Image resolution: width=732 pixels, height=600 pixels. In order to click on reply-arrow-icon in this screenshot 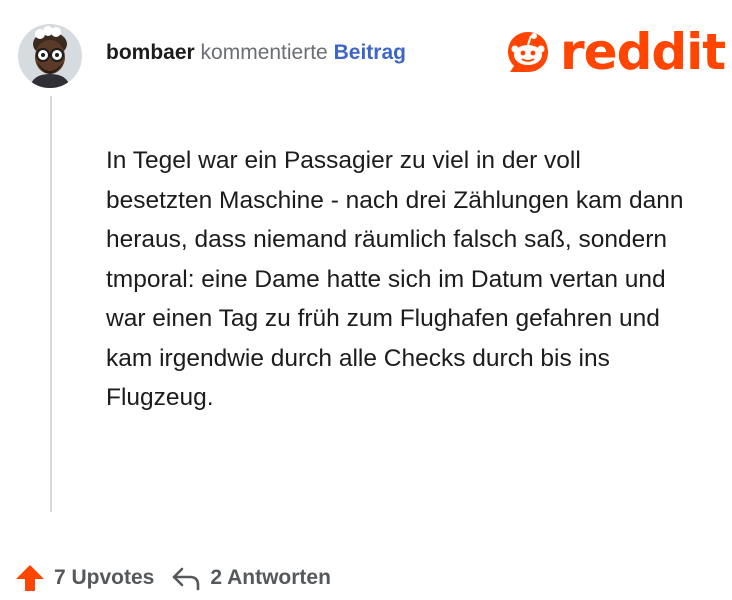, I will do `click(186, 579)`.